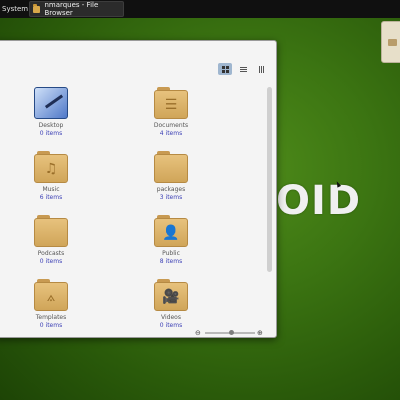  I want to click on column-view-icon, so click(261, 69).